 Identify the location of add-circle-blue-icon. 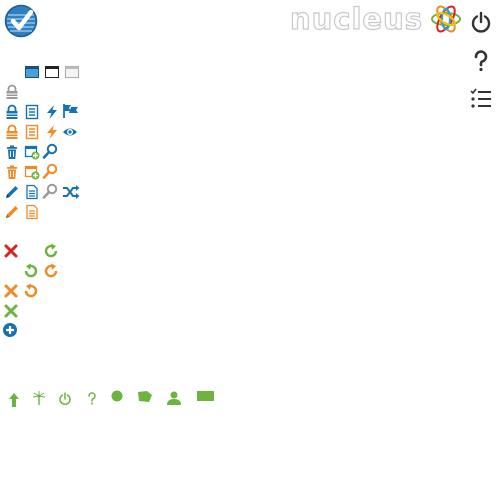
(10, 330).